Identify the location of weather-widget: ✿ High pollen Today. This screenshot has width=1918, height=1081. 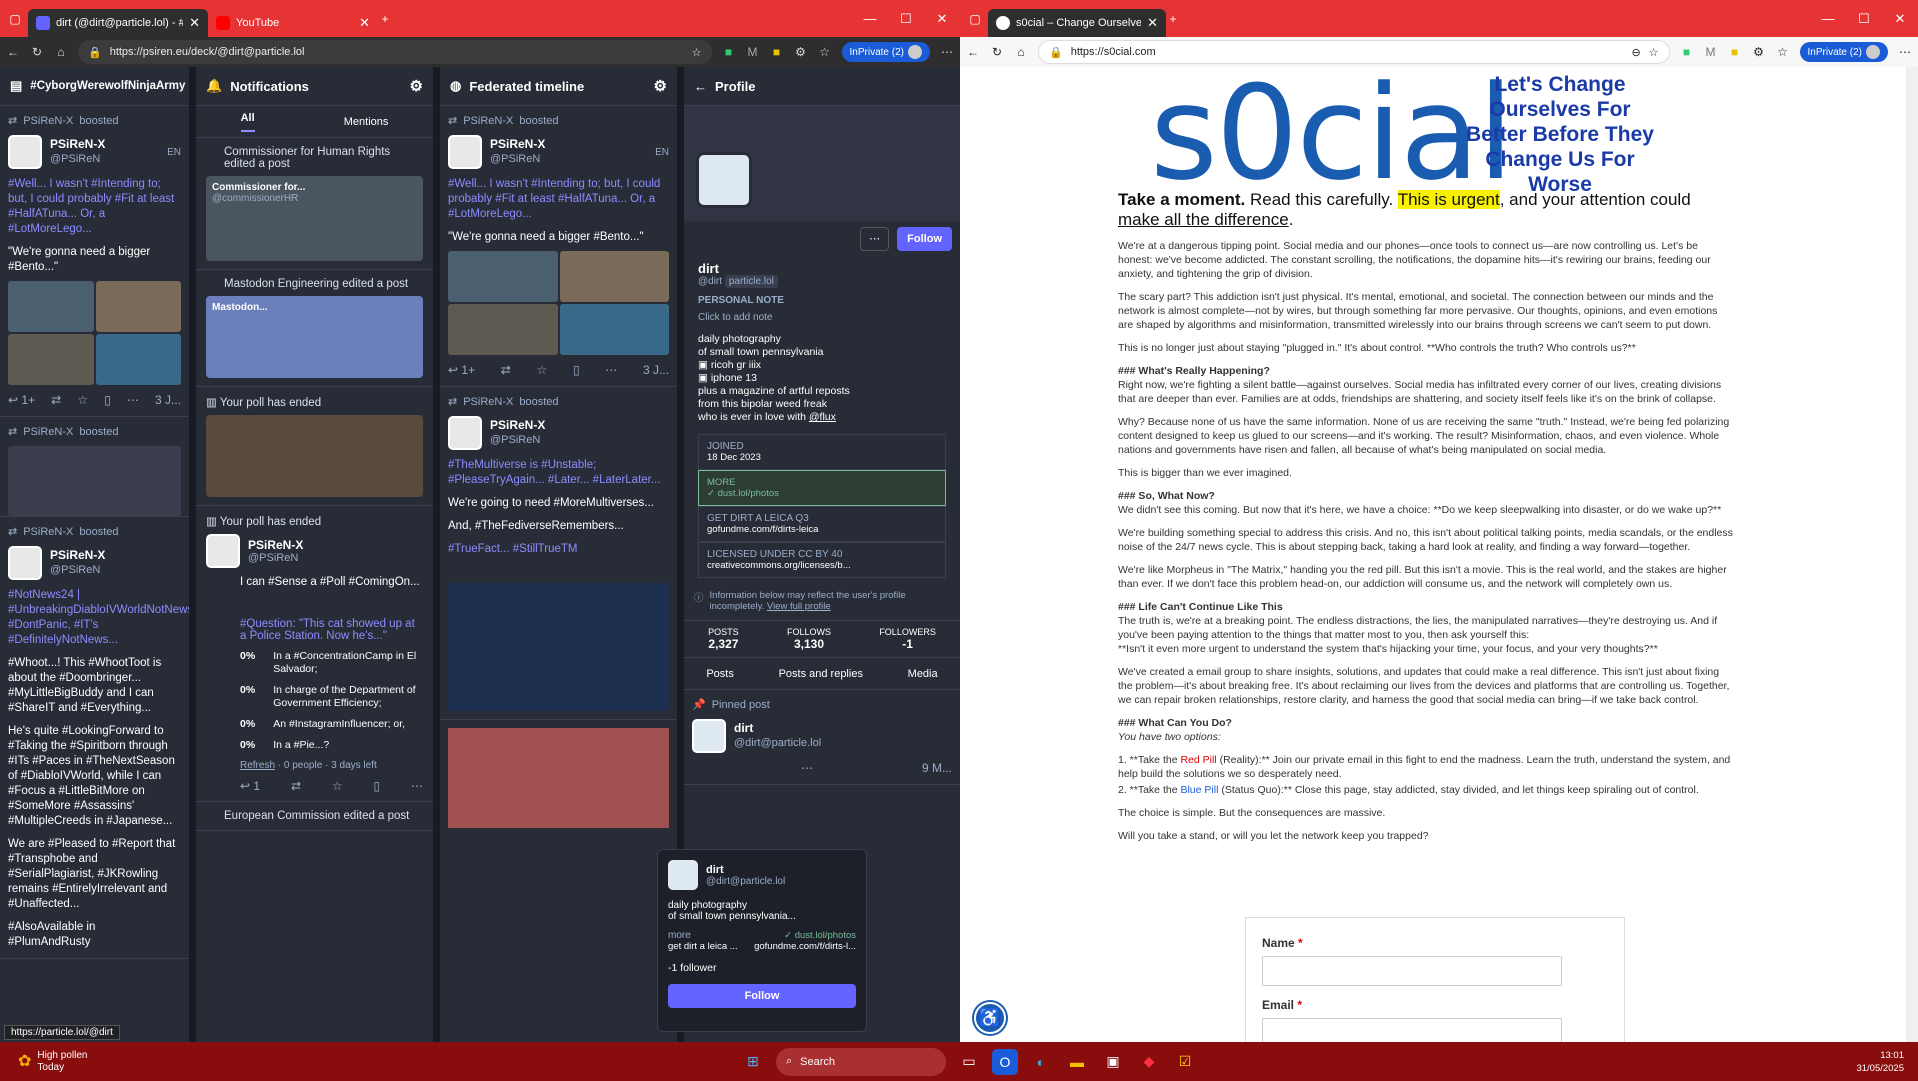
(52, 1062).